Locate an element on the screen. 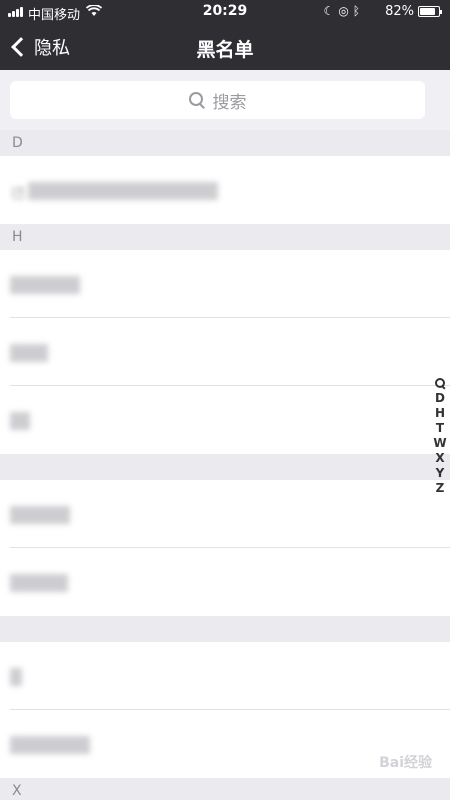  orientation-lock-icon: ◎ is located at coordinates (345, 11).